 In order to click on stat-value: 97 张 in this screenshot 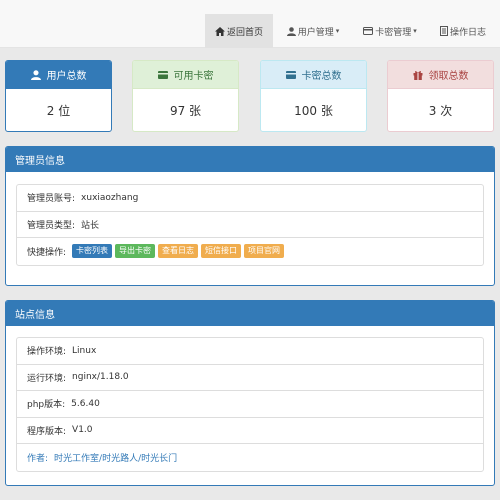, I will do `click(185, 111)`.